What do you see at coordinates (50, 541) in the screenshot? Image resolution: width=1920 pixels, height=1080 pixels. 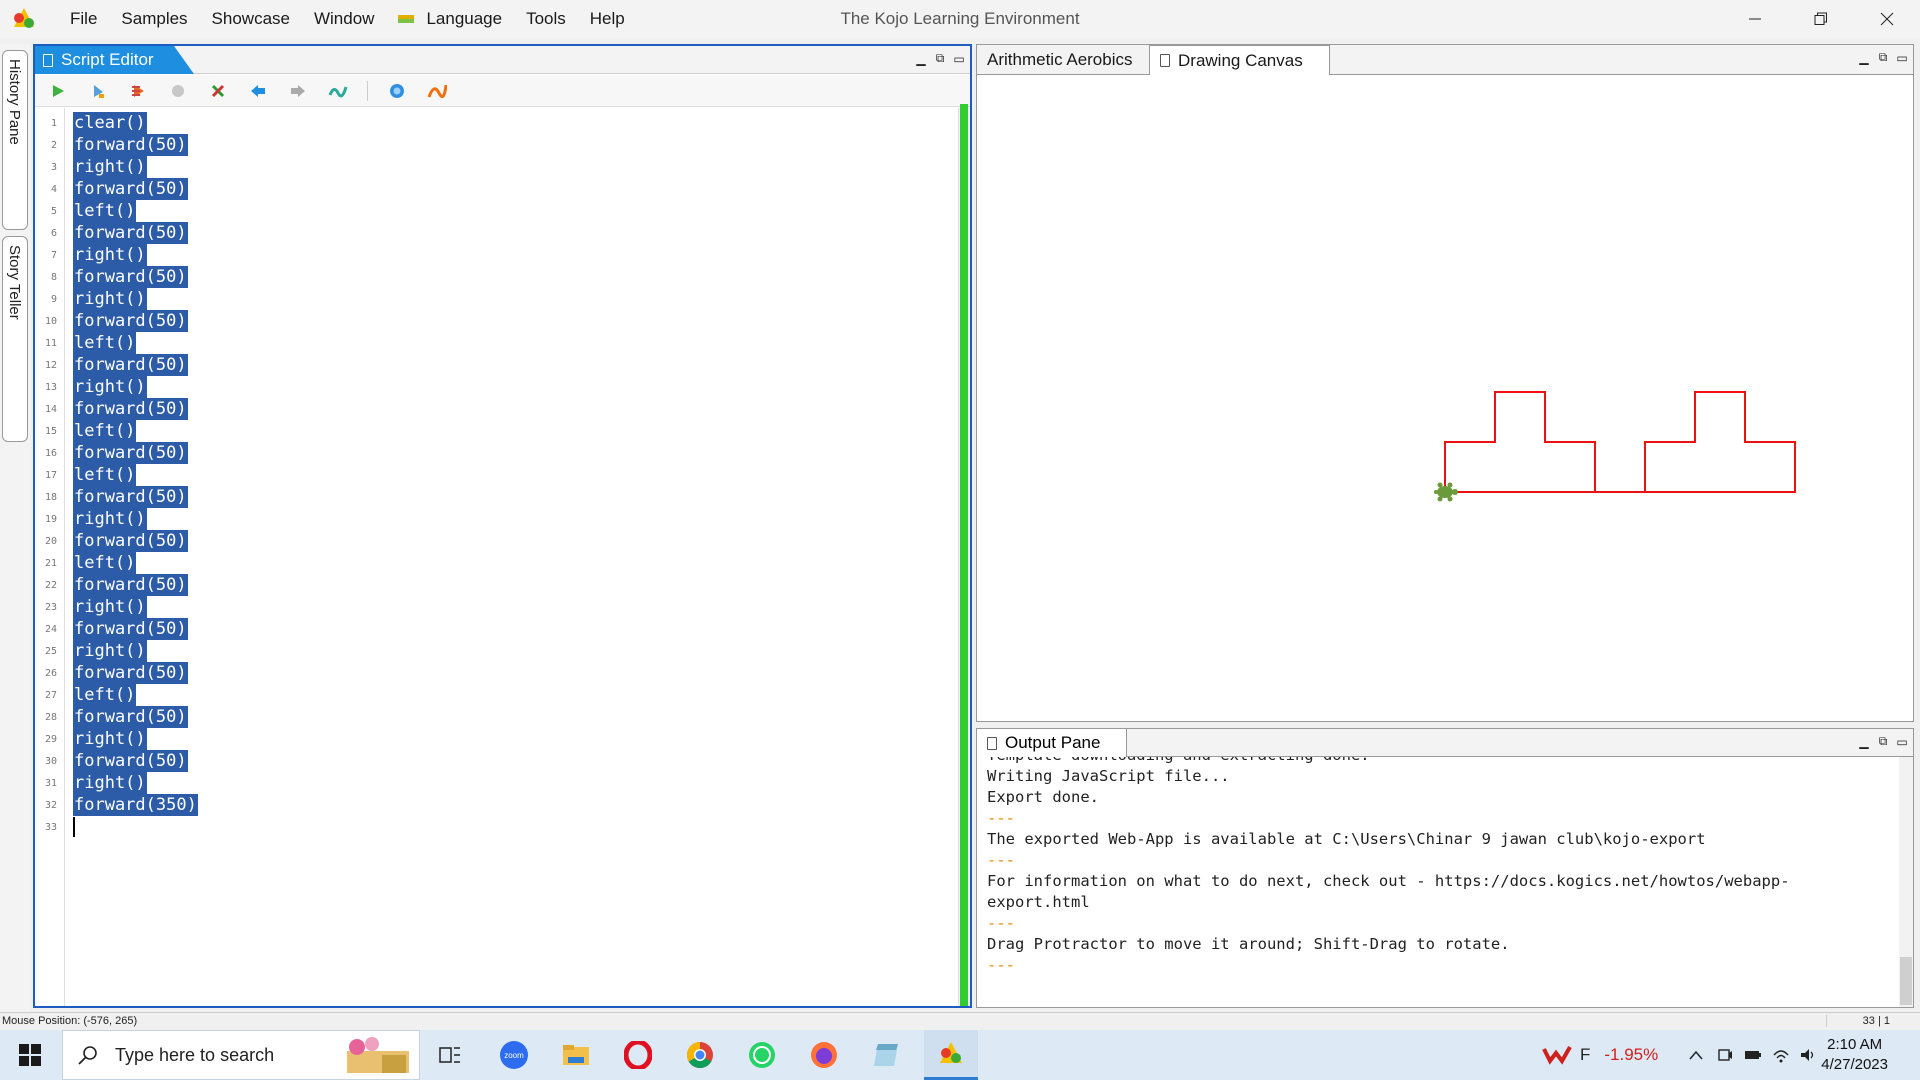 I see `line-number: 20` at bounding box center [50, 541].